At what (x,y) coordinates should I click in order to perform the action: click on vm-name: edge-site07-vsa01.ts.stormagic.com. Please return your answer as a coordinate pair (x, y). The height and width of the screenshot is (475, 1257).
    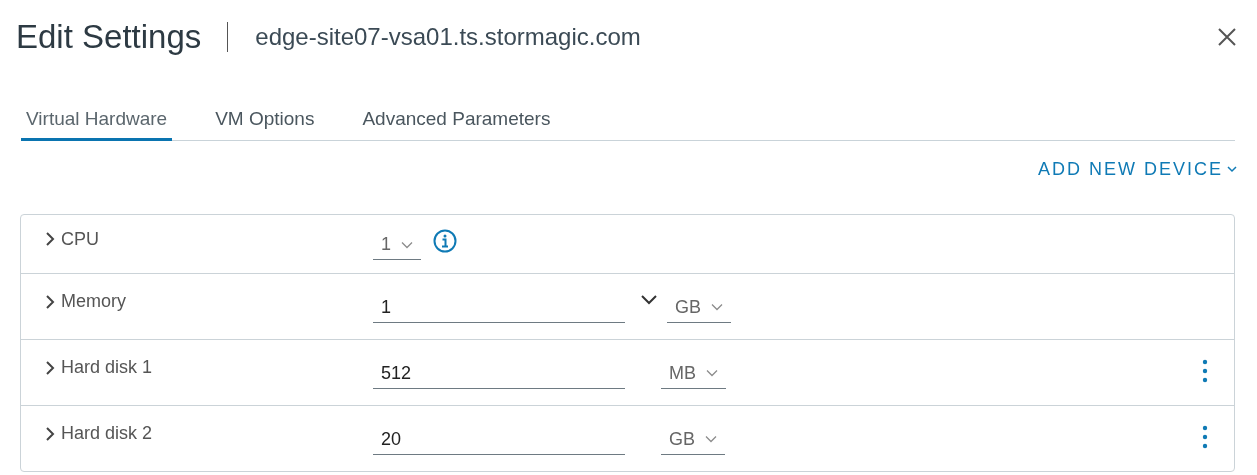
    Looking at the image, I should click on (448, 37).